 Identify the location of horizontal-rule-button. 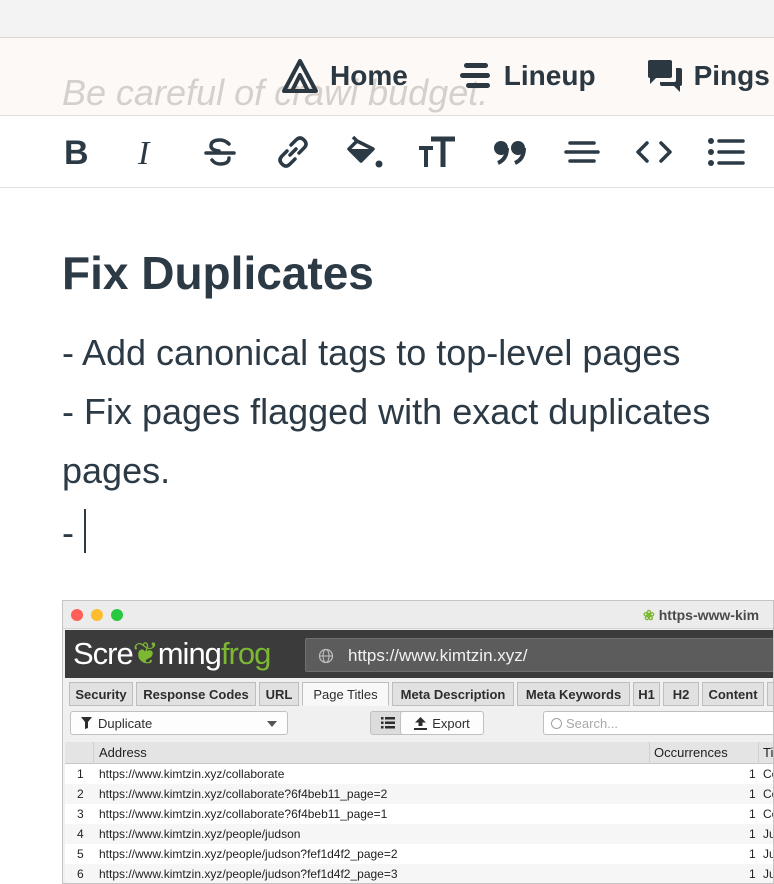
(582, 152).